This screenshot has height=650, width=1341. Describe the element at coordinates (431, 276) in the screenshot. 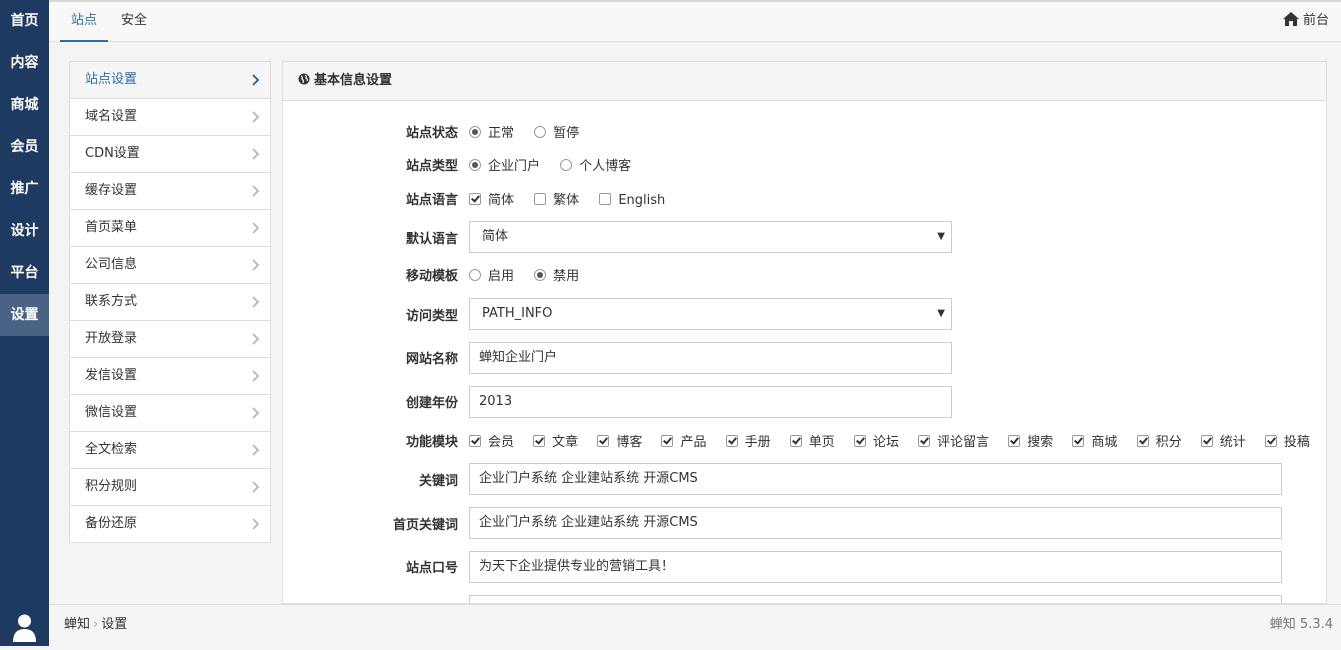

I see `mobile-template-label: 移动模板` at that location.